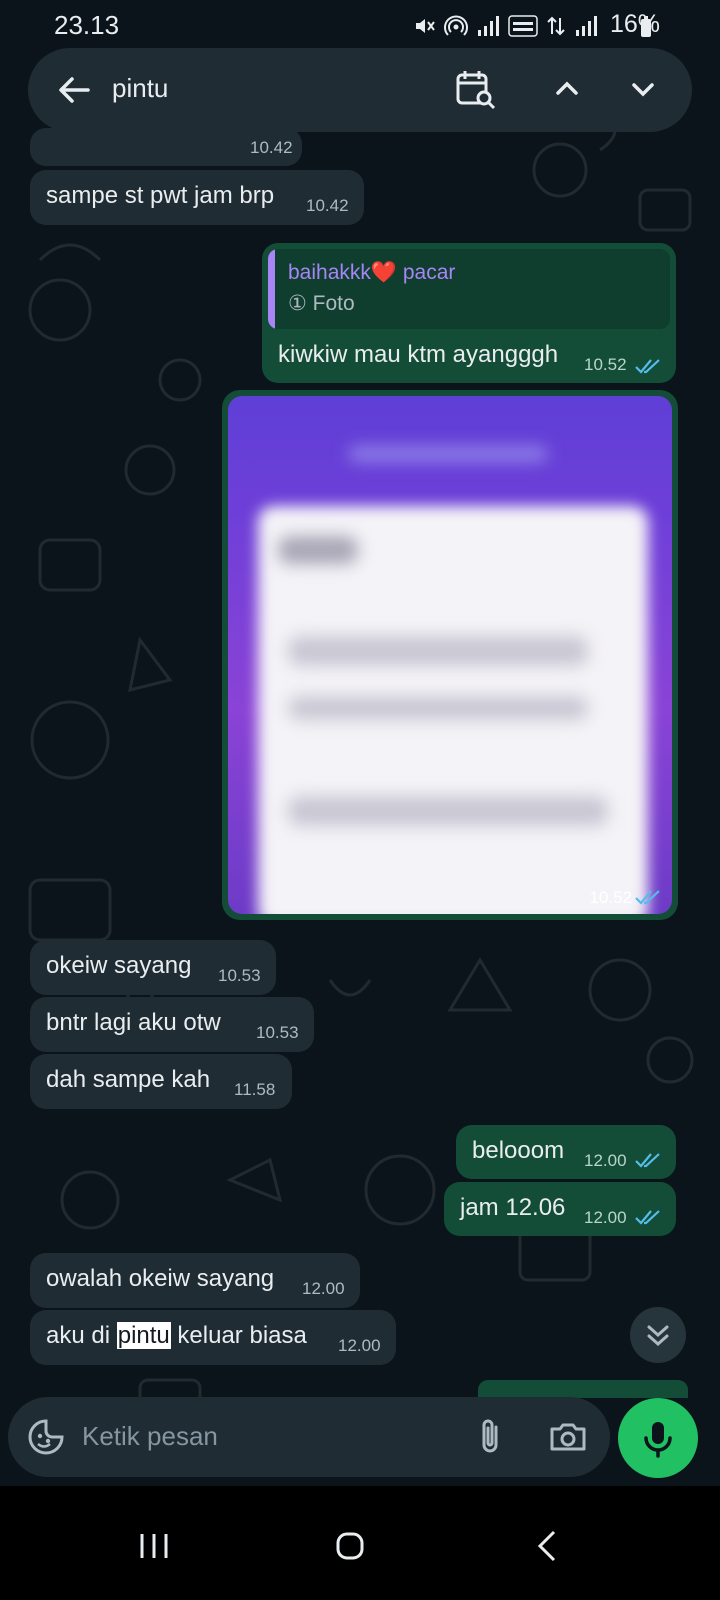  I want to click on message-text: sampe st pwt jam brp, so click(160, 195).